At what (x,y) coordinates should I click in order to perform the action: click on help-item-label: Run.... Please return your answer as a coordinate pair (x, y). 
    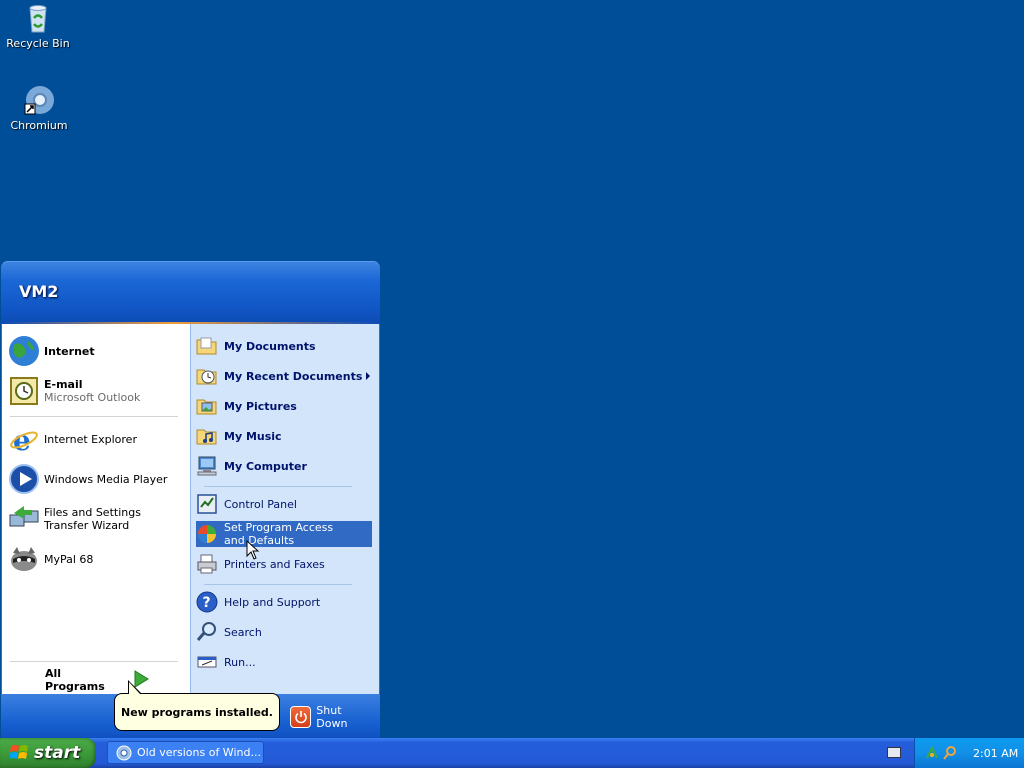
    Looking at the image, I should click on (240, 662).